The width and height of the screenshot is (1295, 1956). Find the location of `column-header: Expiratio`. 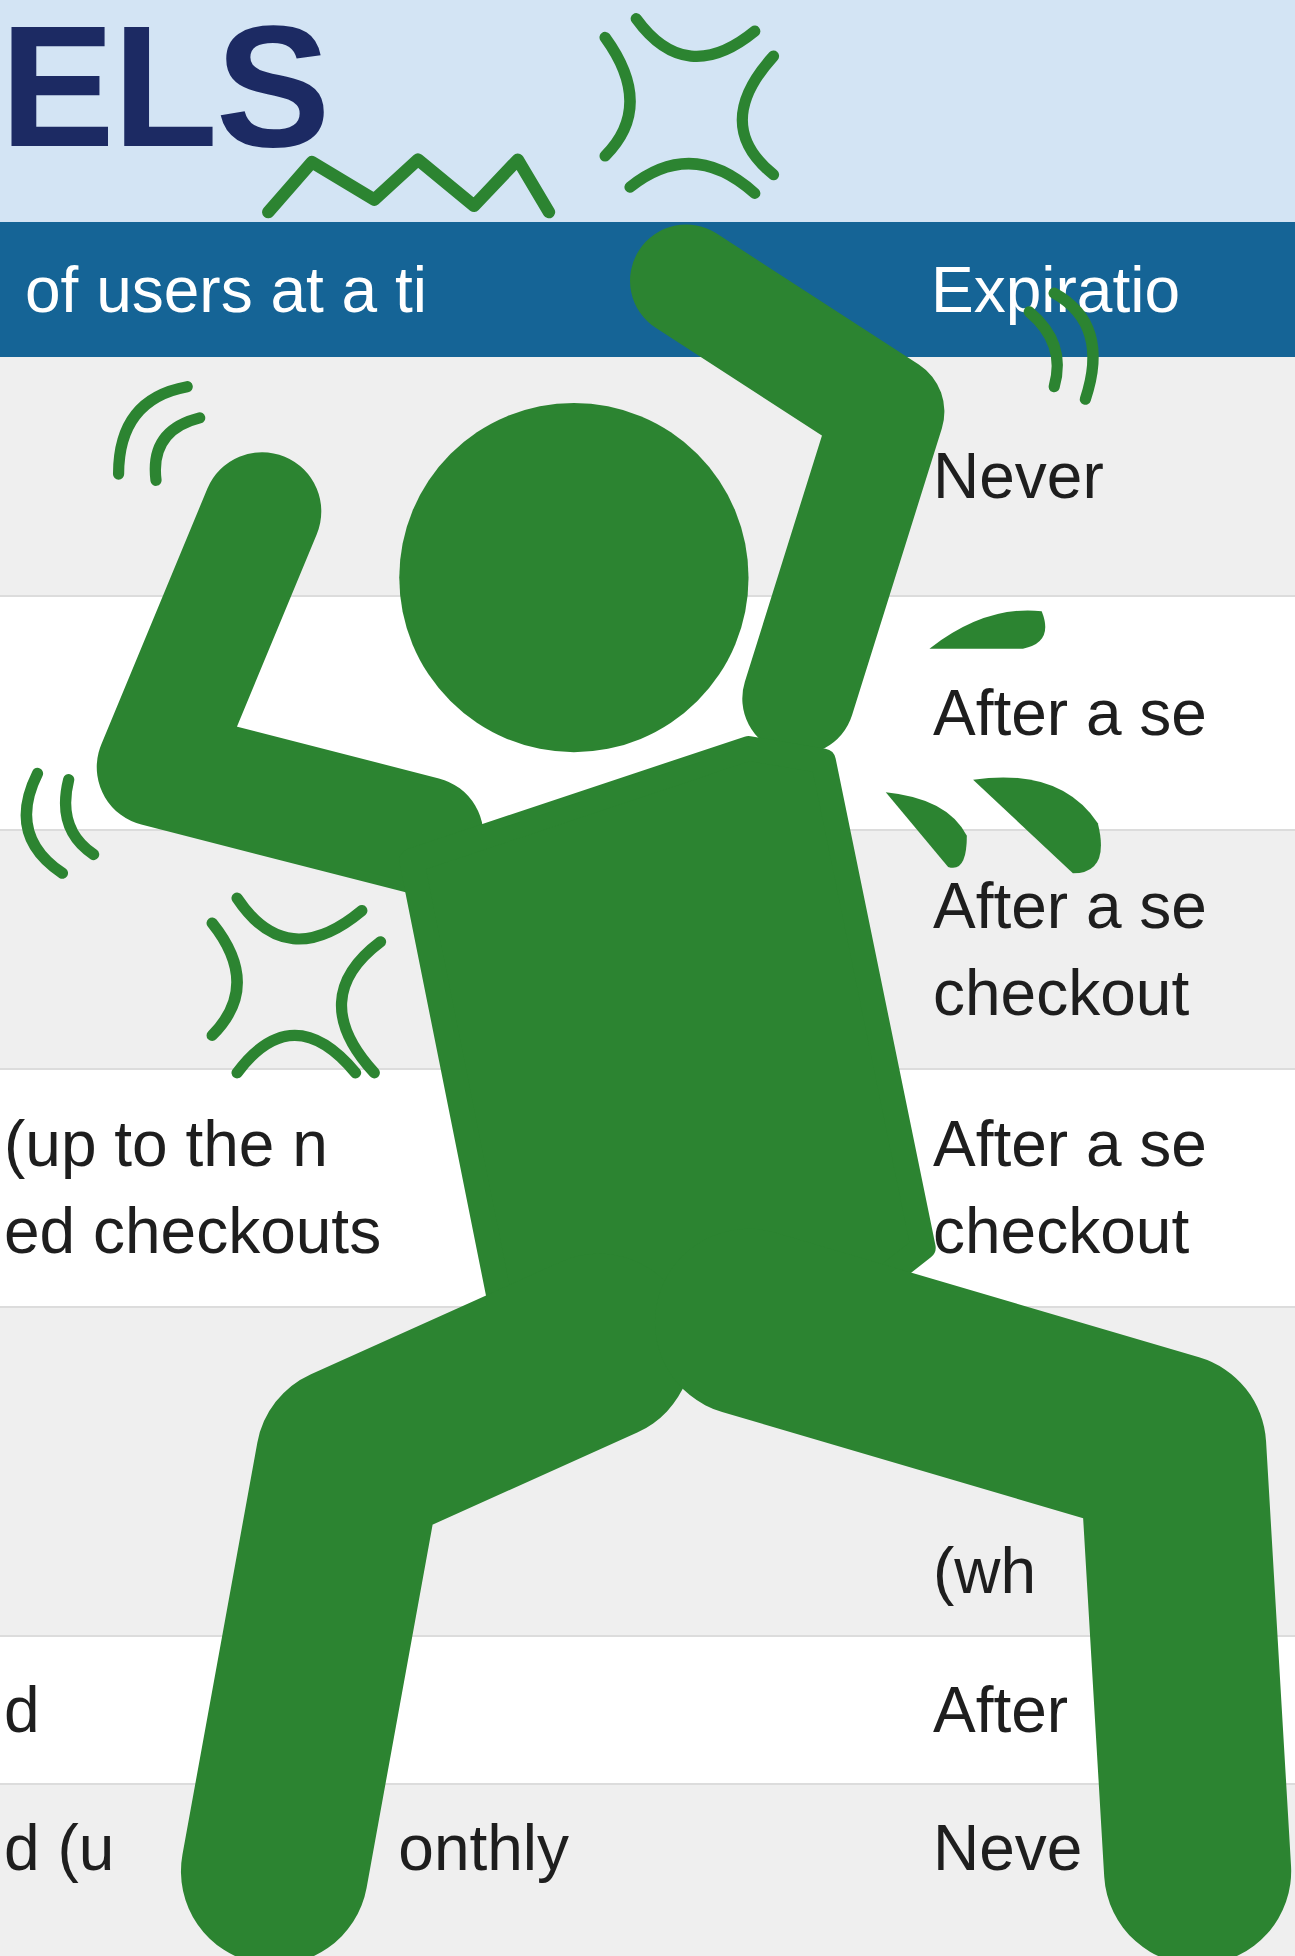

column-header: Expiratio is located at coordinates (1055, 289).